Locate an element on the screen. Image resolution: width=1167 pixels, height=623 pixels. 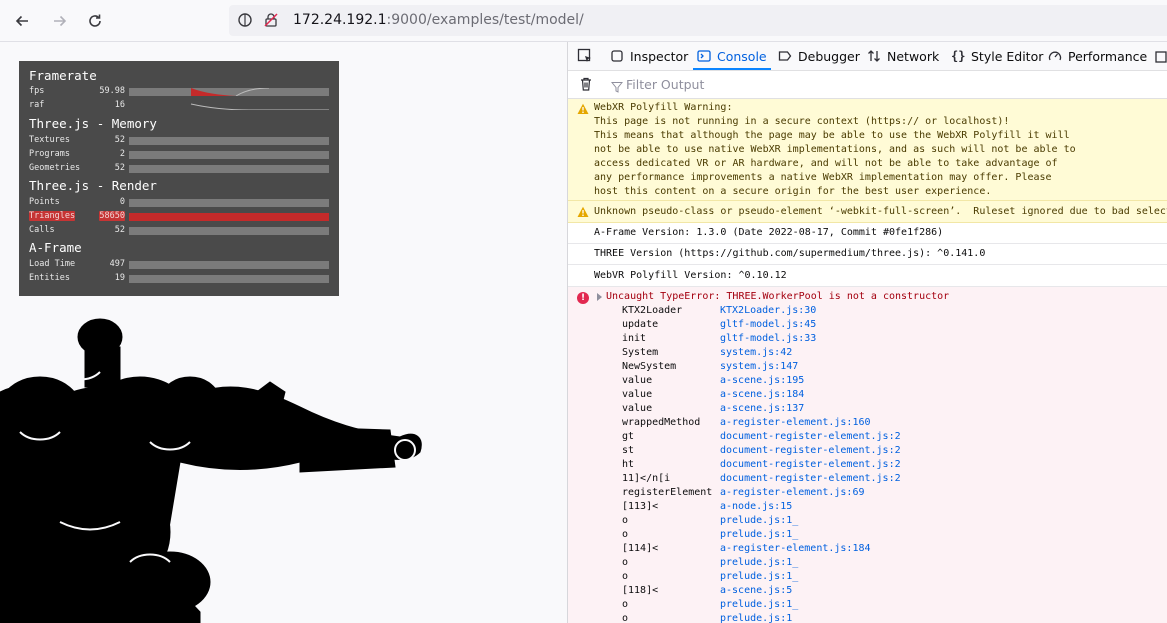
memory-icon is located at coordinates (1160, 58).